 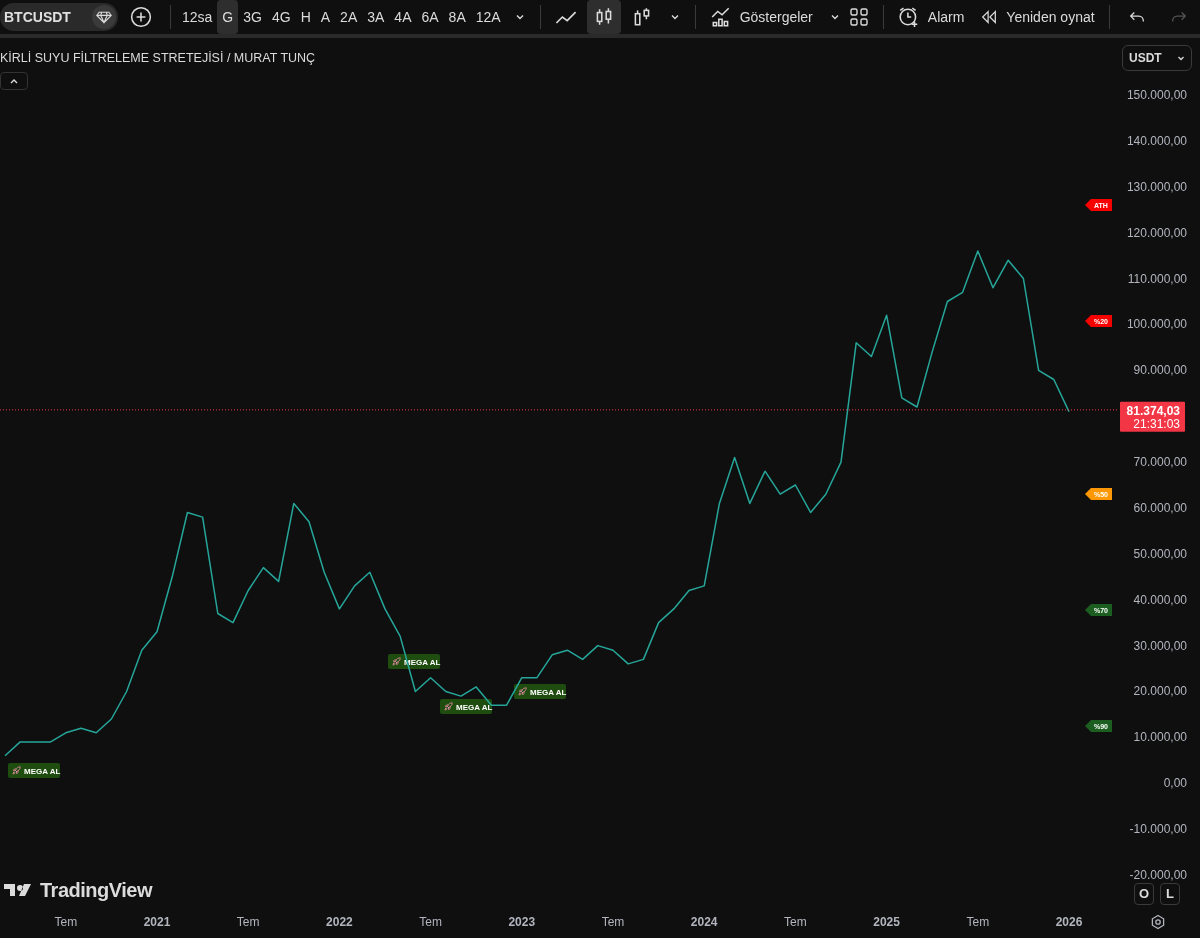 What do you see at coordinates (1153, 410) in the screenshot?
I see `ref-line-label: 81.374,03` at bounding box center [1153, 410].